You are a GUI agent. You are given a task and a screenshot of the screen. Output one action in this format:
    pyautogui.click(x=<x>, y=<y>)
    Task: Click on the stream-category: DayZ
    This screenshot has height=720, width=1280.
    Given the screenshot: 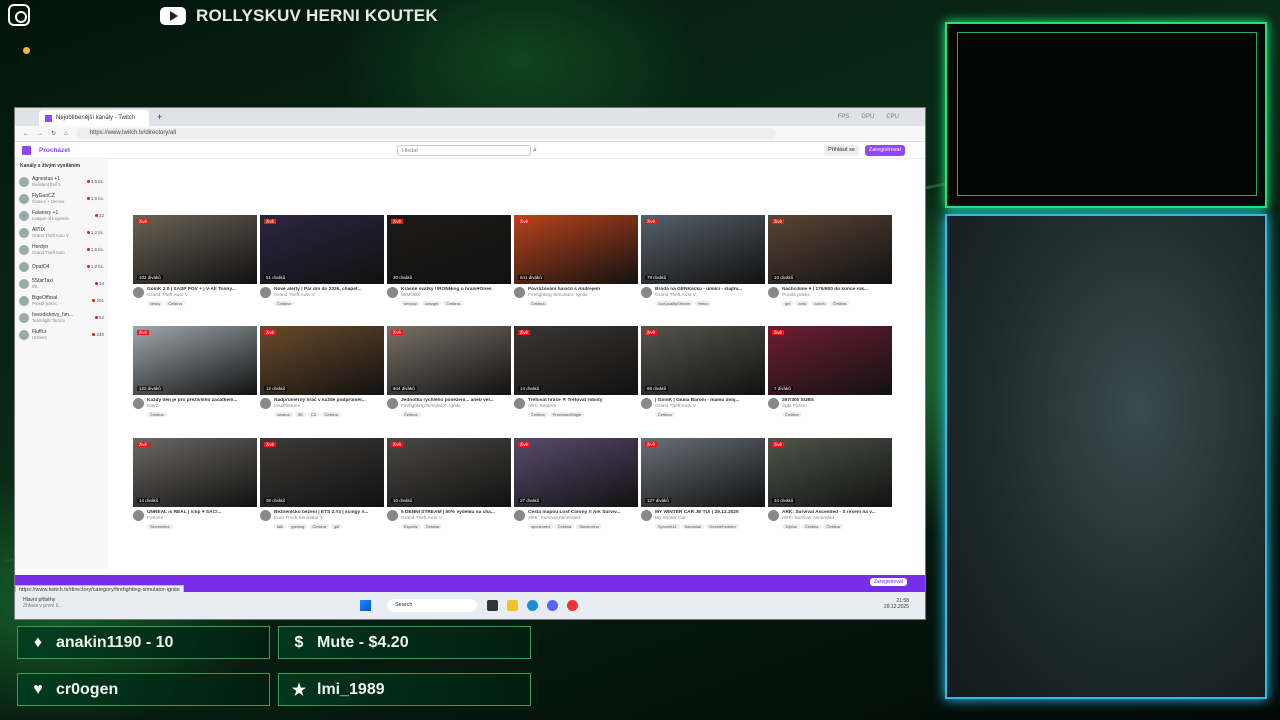 What is the action you would take?
    pyautogui.click(x=202, y=407)
    